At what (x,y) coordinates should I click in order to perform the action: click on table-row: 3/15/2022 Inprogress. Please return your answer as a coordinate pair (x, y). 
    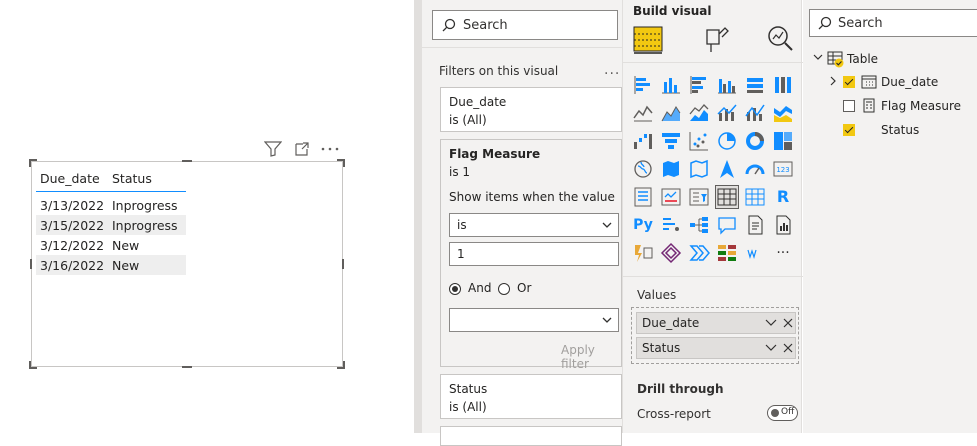
    Looking at the image, I should click on (111, 225).